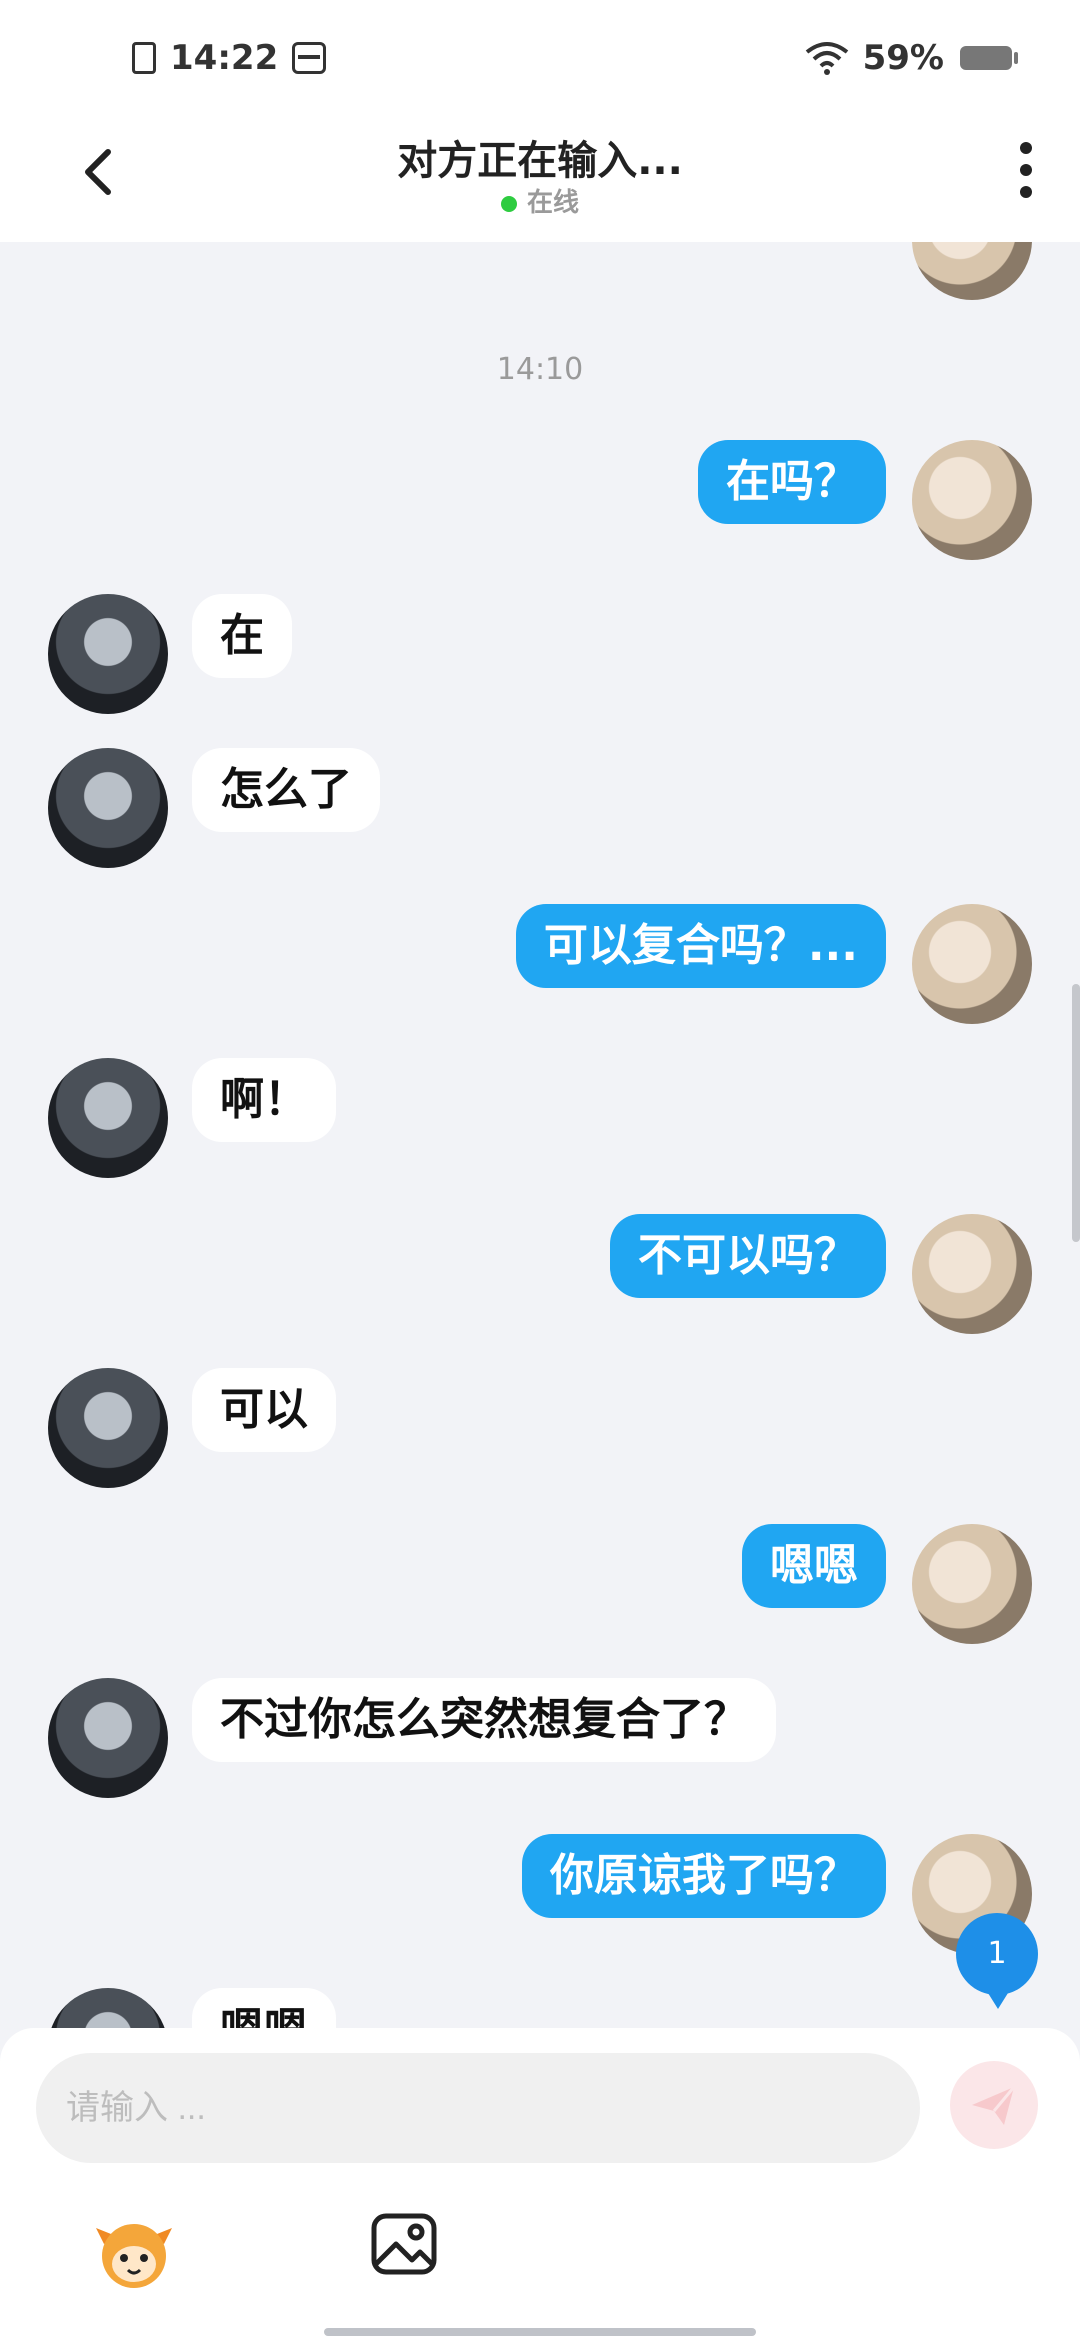 The image size is (1080, 2340). Describe the element at coordinates (704, 1876) in the screenshot. I see `message-bubble: 你原谅我了吗？` at that location.